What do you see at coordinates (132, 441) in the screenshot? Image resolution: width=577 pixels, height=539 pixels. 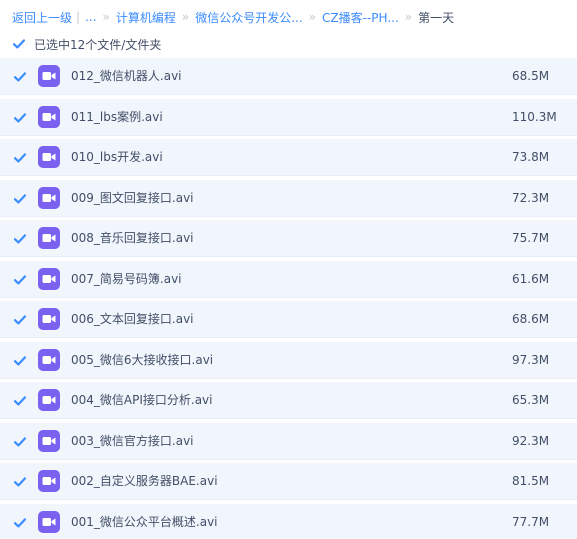 I see `file-name: 003_微信官方接口.avi` at bounding box center [132, 441].